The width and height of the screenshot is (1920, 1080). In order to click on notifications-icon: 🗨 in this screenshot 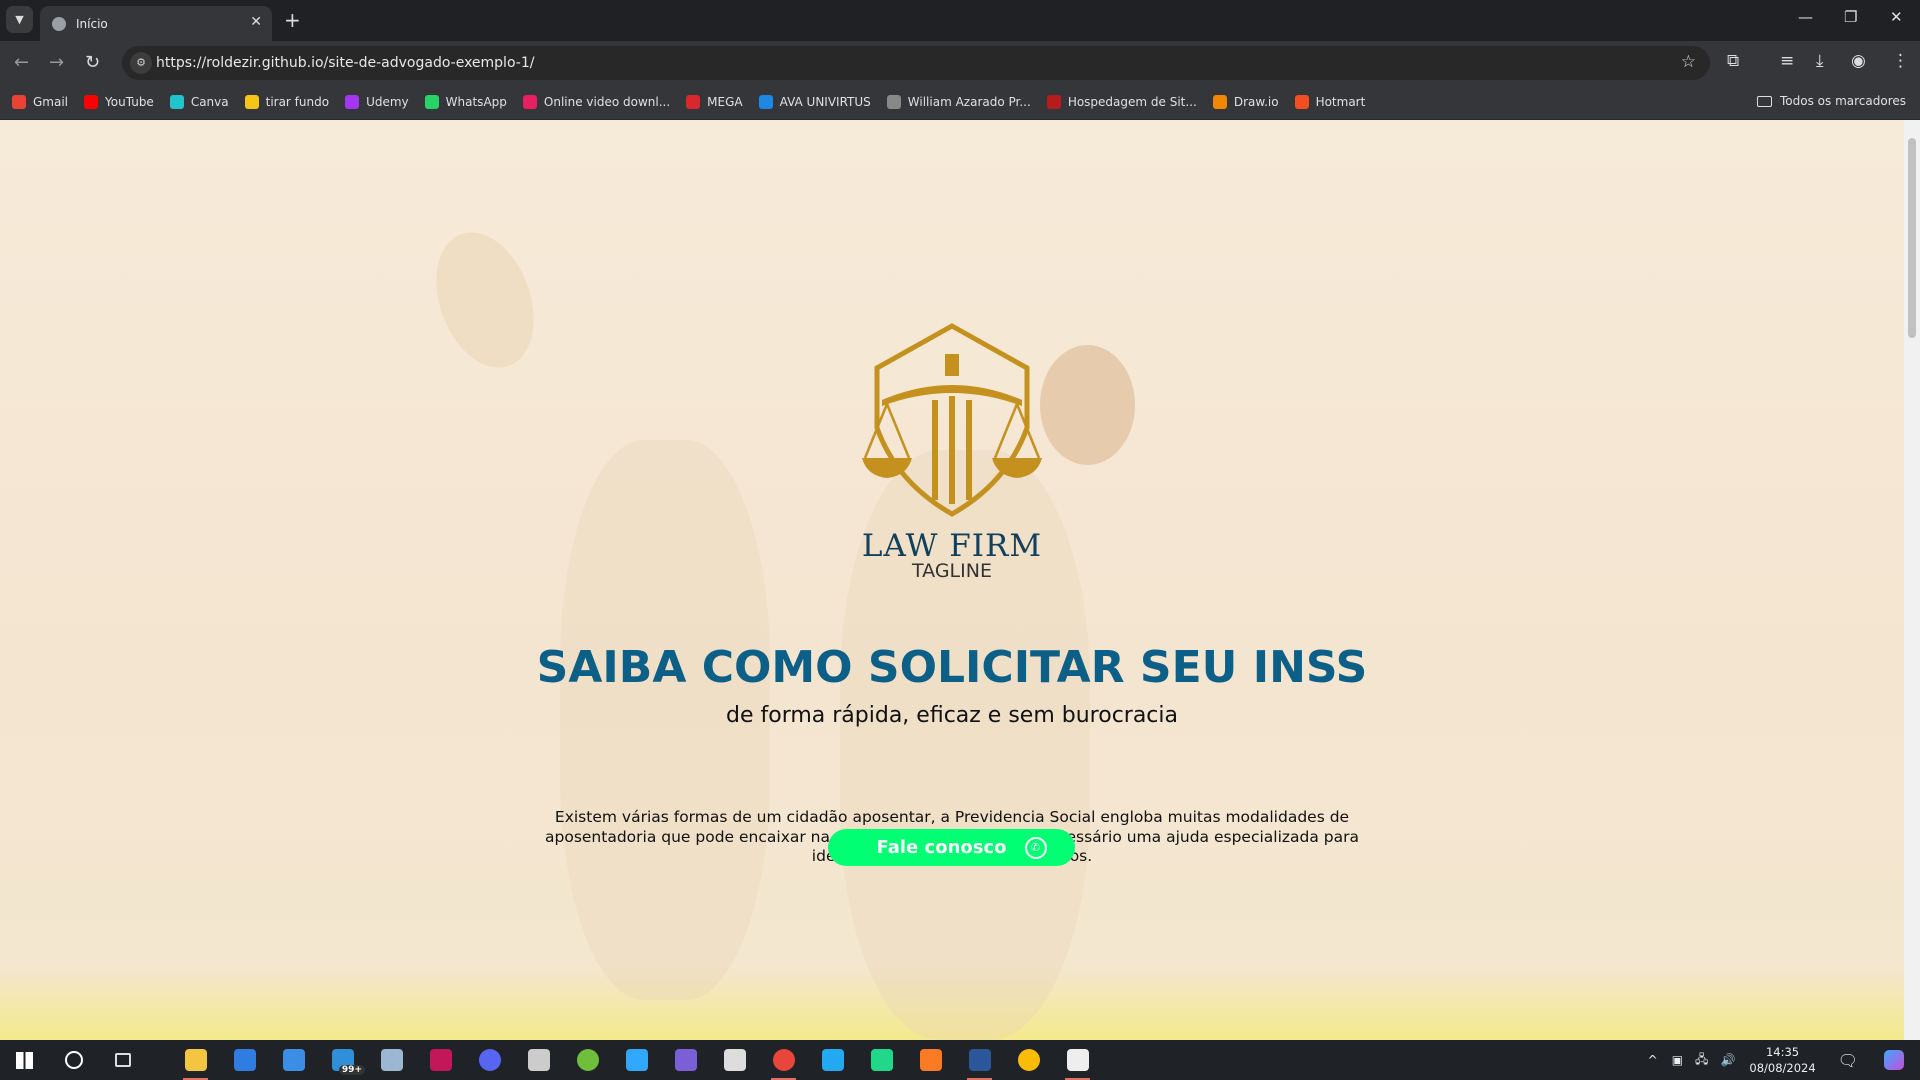, I will do `click(1848, 1060)`.